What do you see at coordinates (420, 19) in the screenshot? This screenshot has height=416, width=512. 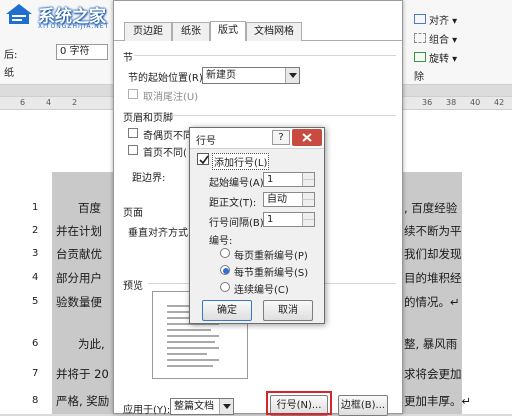 I see `align-icon` at bounding box center [420, 19].